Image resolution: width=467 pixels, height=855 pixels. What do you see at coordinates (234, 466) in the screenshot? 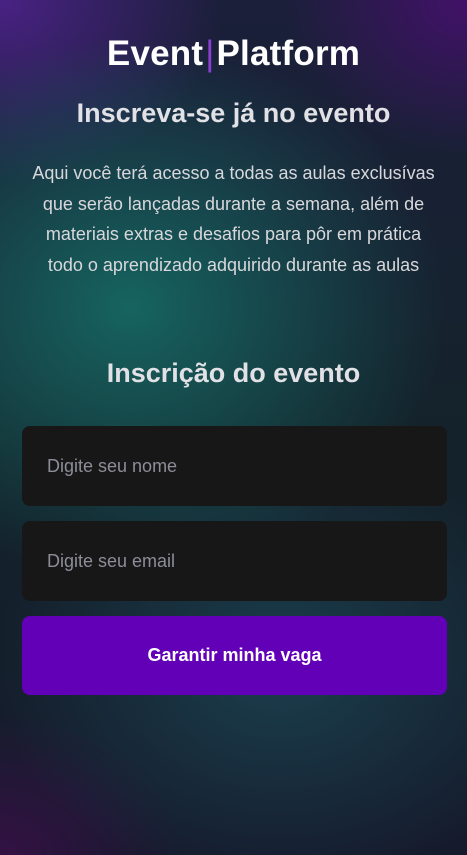
I see `name-input` at bounding box center [234, 466].